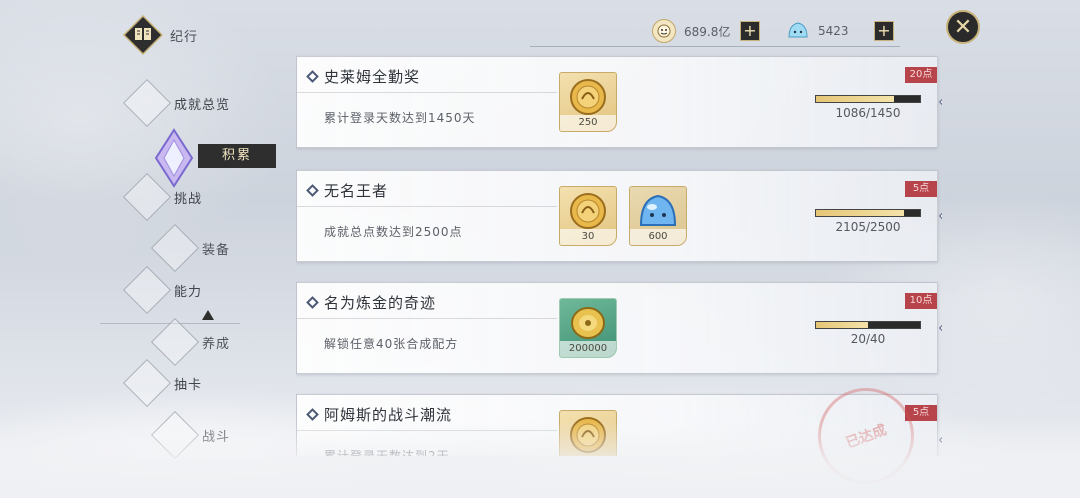  I want to click on achievement-title: 阿姆斯的战斗潮流, so click(388, 415).